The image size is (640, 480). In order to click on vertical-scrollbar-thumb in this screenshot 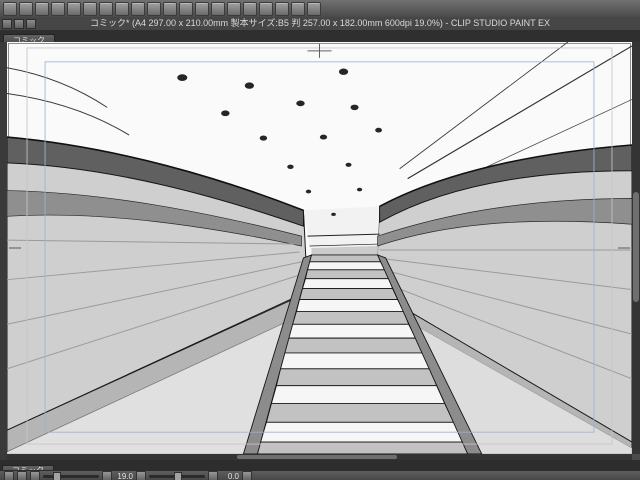, I will do `click(636, 247)`.